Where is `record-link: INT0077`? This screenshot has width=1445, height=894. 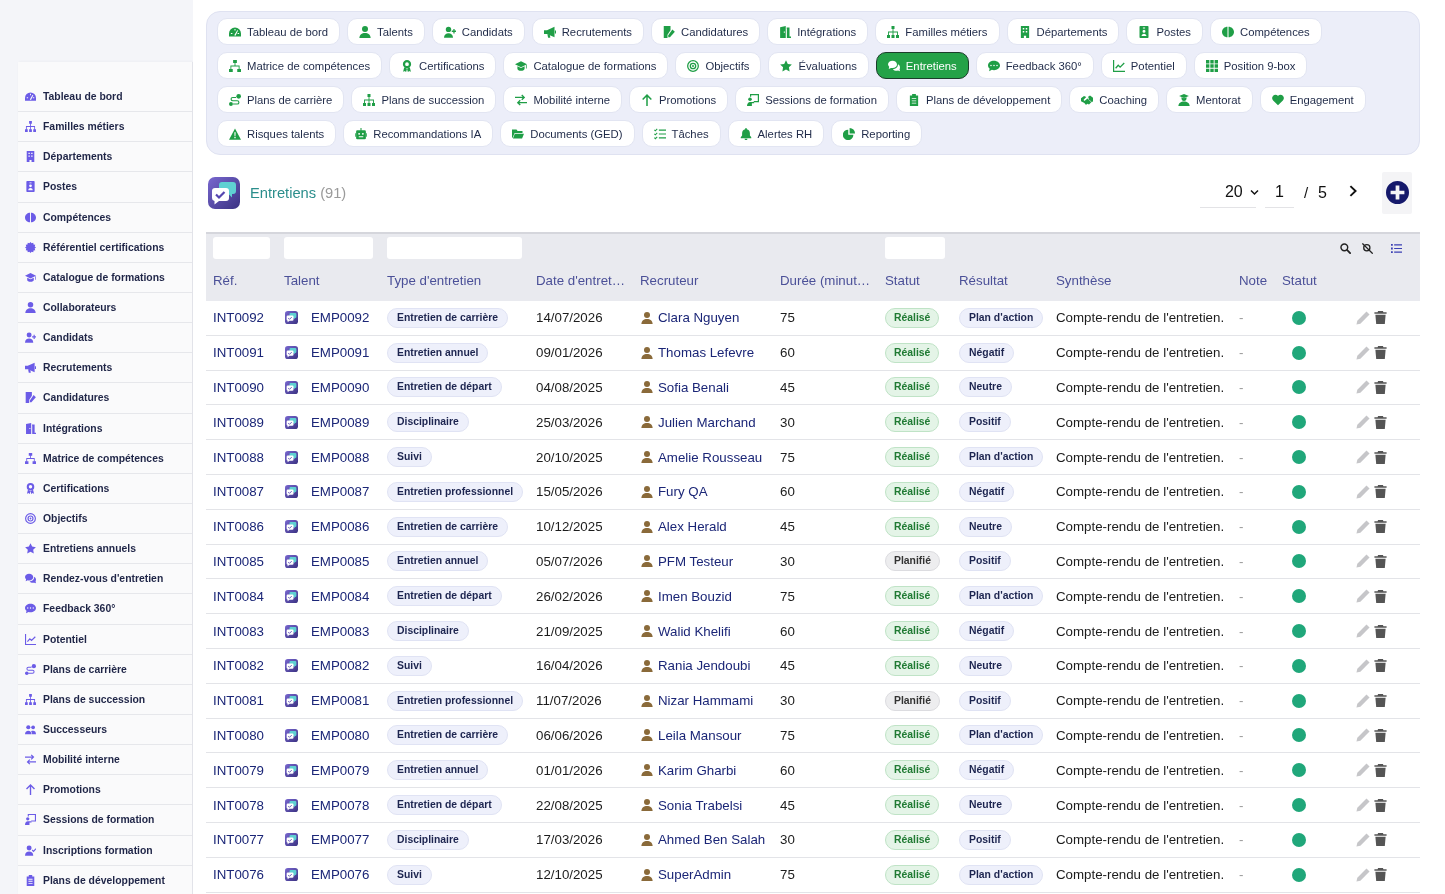 record-link: INT0077 is located at coordinates (238, 840).